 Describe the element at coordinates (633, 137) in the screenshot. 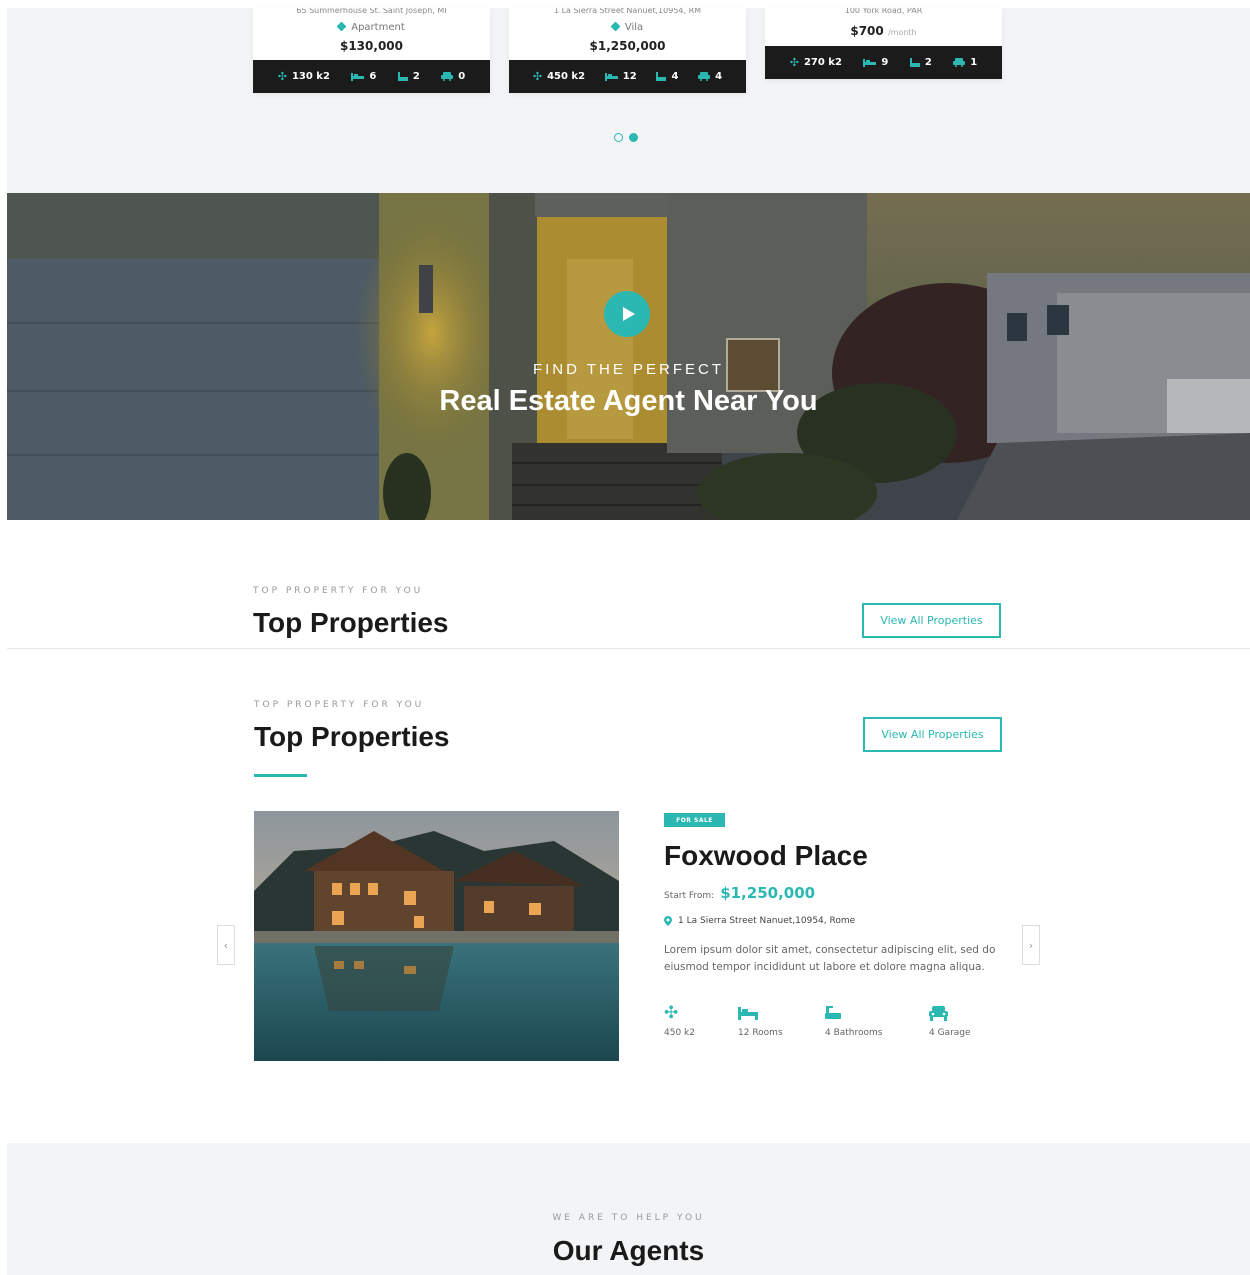

I see `carousel-dot-active` at that location.